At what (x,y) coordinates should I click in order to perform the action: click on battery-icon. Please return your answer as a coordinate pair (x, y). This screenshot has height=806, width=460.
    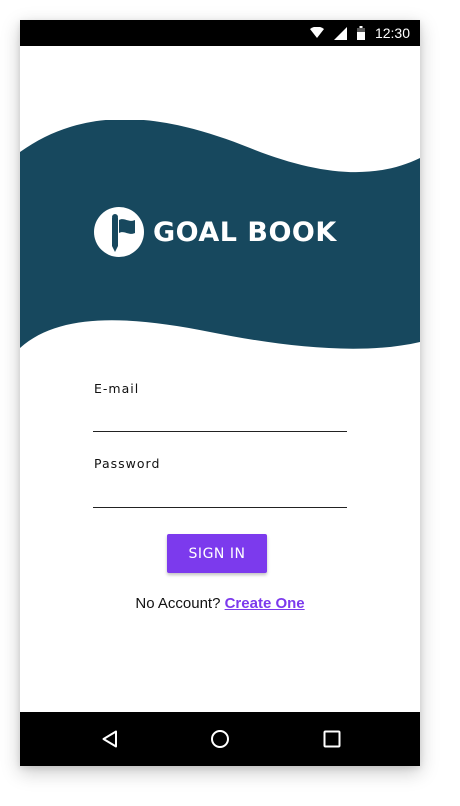
    Looking at the image, I should click on (360, 33).